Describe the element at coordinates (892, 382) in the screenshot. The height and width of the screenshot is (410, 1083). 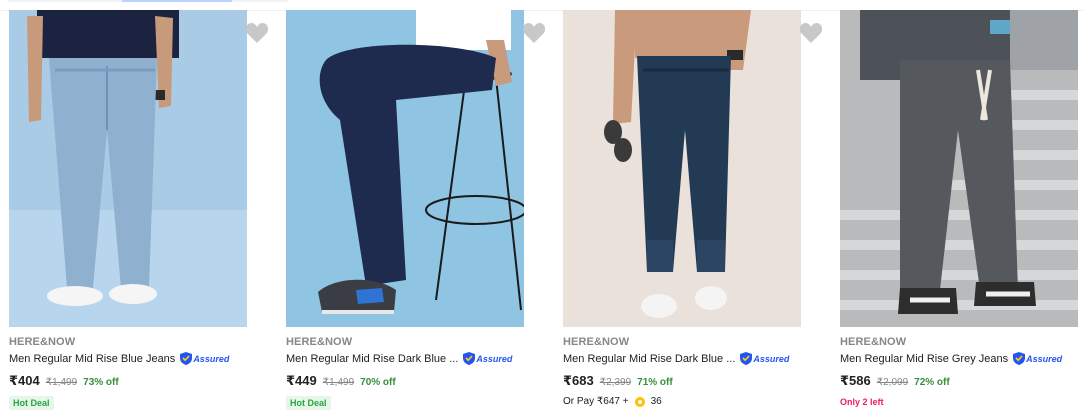
I see `original-price: ₹2,099` at that location.